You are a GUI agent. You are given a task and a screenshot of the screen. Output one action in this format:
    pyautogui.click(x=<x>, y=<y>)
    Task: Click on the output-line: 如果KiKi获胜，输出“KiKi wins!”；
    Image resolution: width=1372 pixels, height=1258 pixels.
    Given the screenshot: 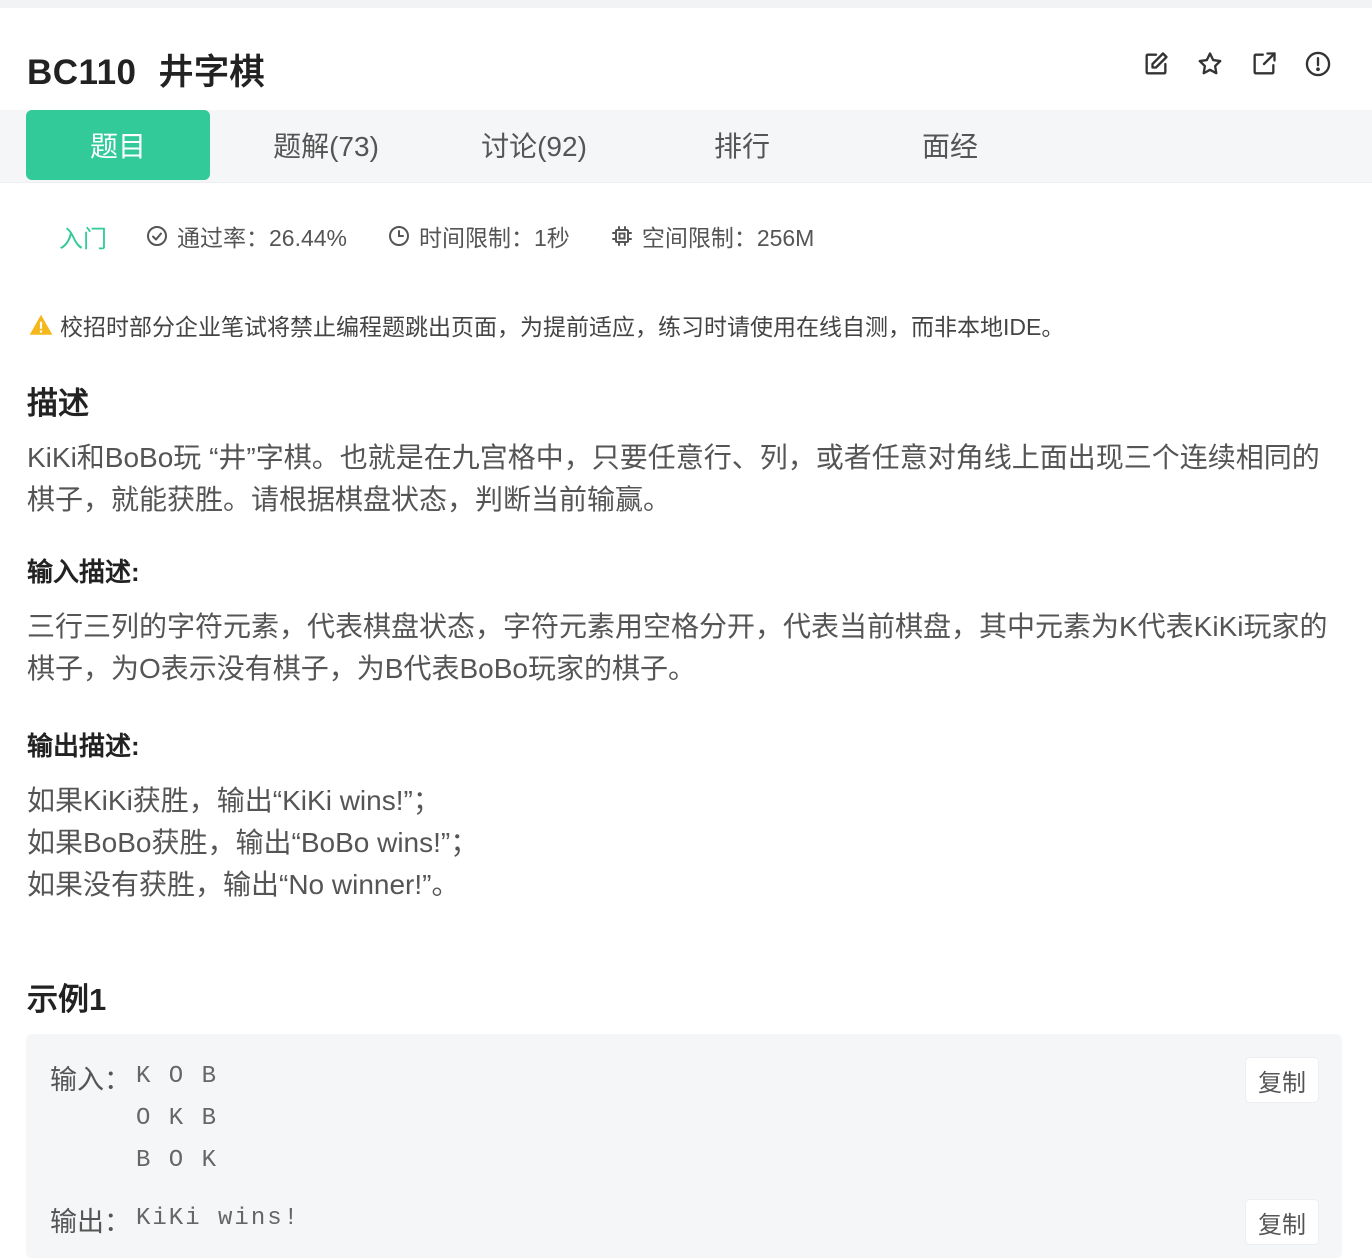 What is the action you would take?
    pyautogui.click(x=234, y=800)
    